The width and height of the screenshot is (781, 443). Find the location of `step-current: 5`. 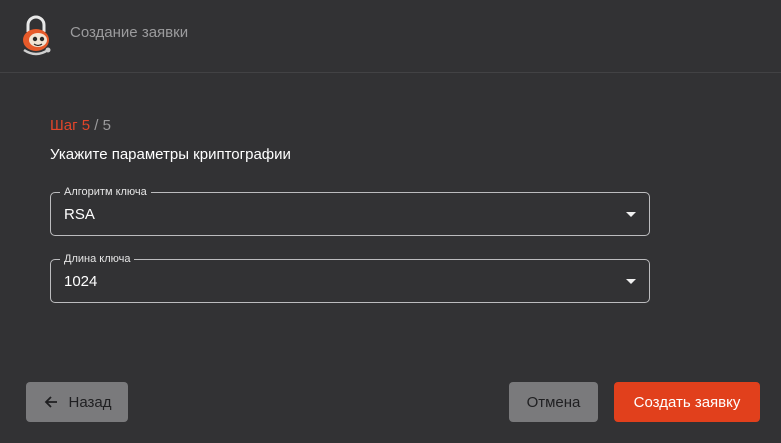

step-current: 5 is located at coordinates (86, 125).